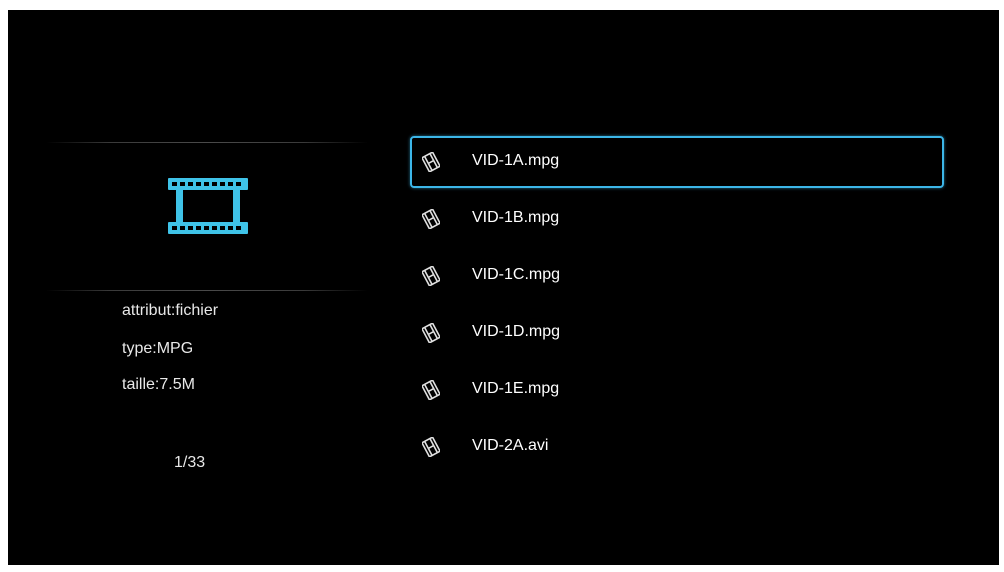 Image resolution: width=1004 pixels, height=572 pixels. What do you see at coordinates (516, 160) in the screenshot?
I see `file-name: VID-1A.mpg` at bounding box center [516, 160].